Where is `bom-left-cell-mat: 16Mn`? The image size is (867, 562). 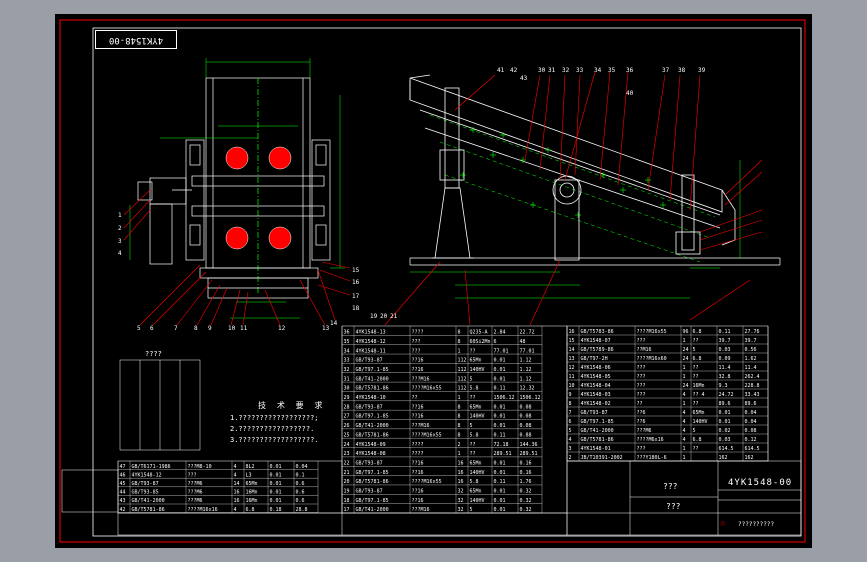 bom-left-cell-mat: 16Mn is located at coordinates (252, 493).